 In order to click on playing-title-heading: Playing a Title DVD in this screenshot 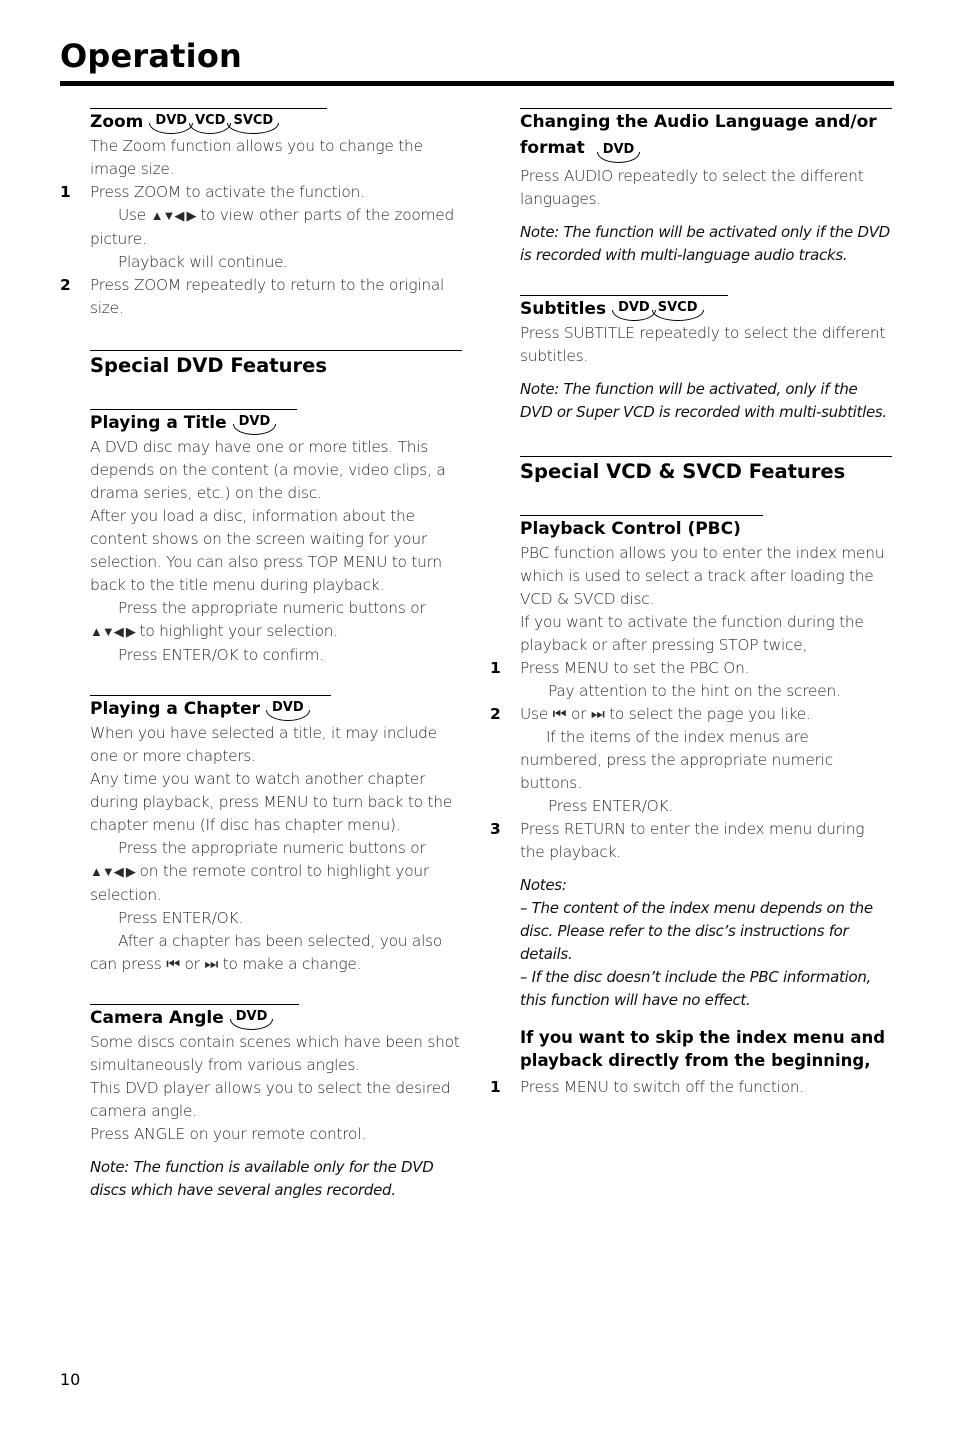, I will do `click(276, 423)`.